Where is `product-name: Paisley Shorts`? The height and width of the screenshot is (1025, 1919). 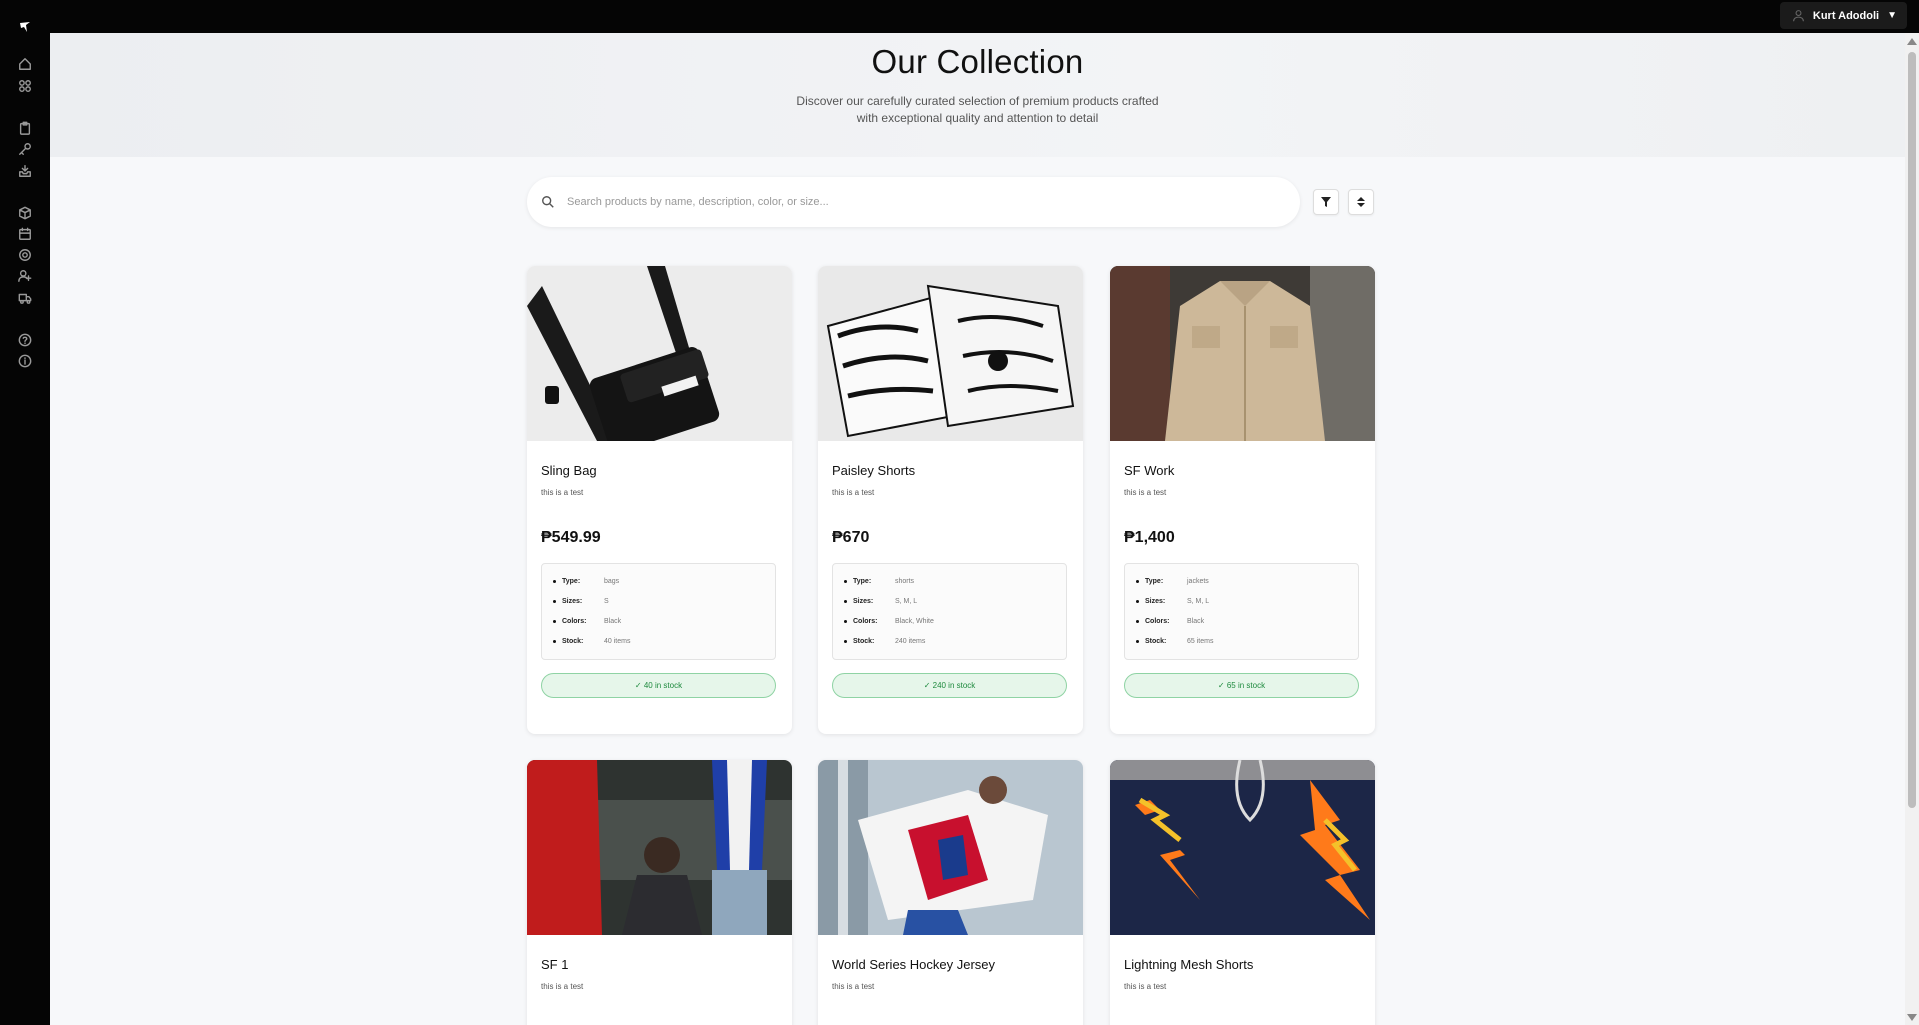 product-name: Paisley Shorts is located at coordinates (874, 470).